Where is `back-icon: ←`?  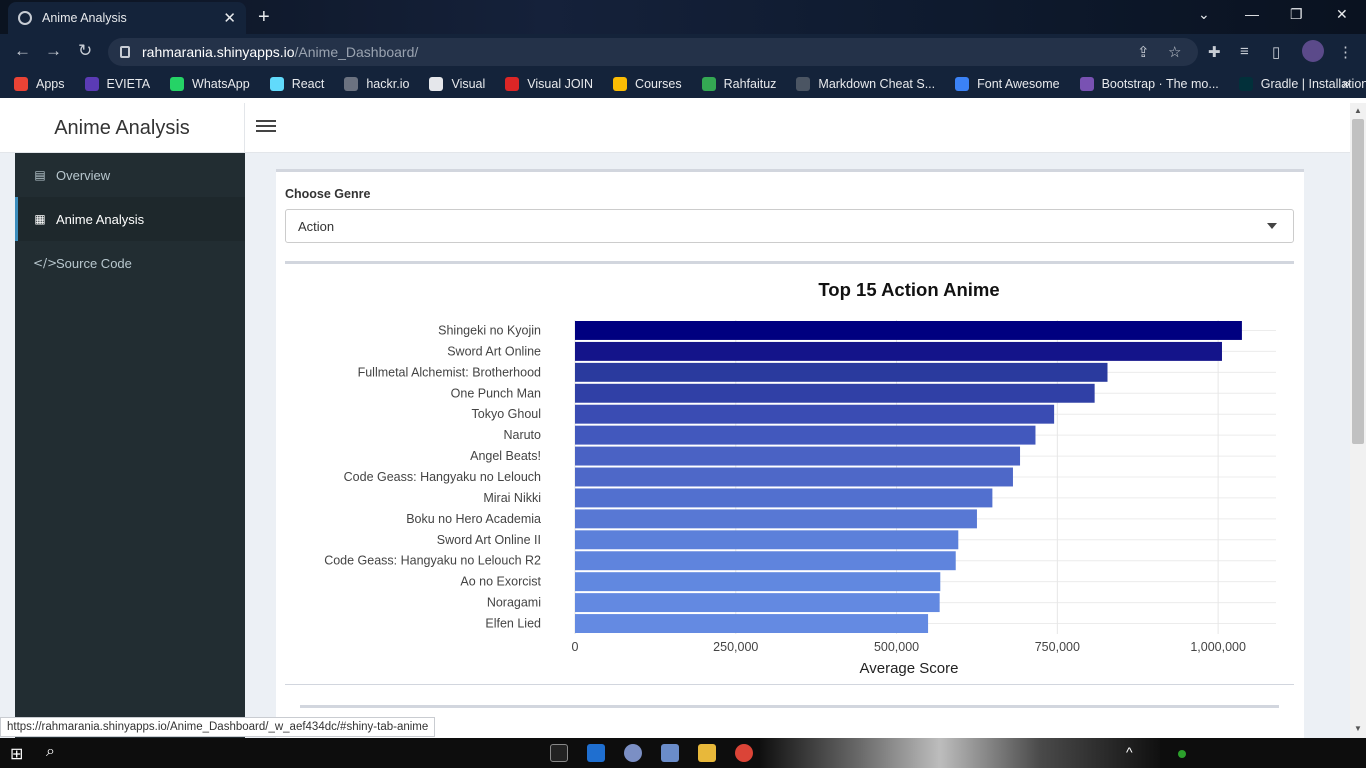 back-icon: ← is located at coordinates (22, 51).